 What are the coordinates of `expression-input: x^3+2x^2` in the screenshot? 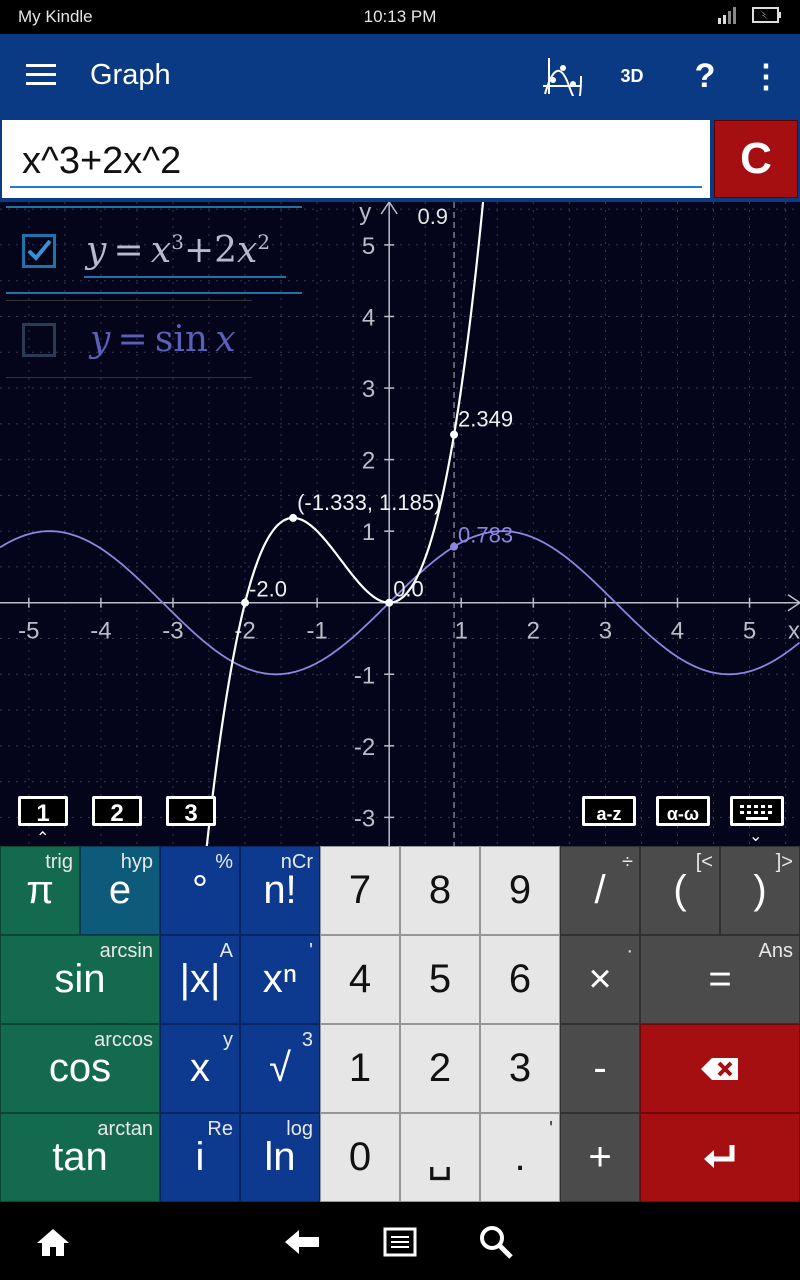 It's located at (356, 159).